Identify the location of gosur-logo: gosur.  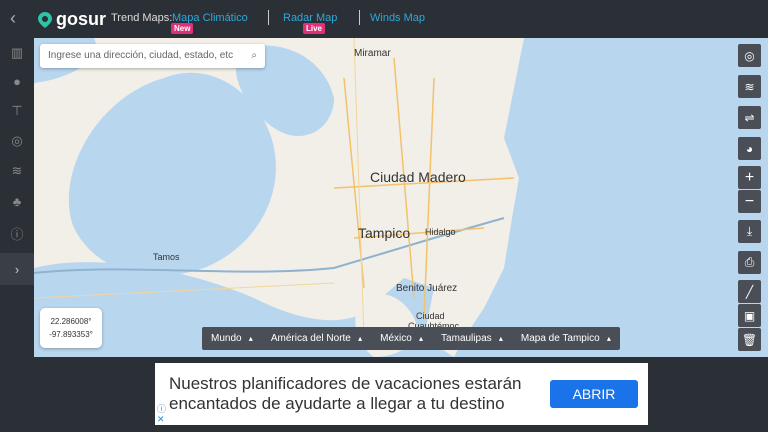
(72, 19).